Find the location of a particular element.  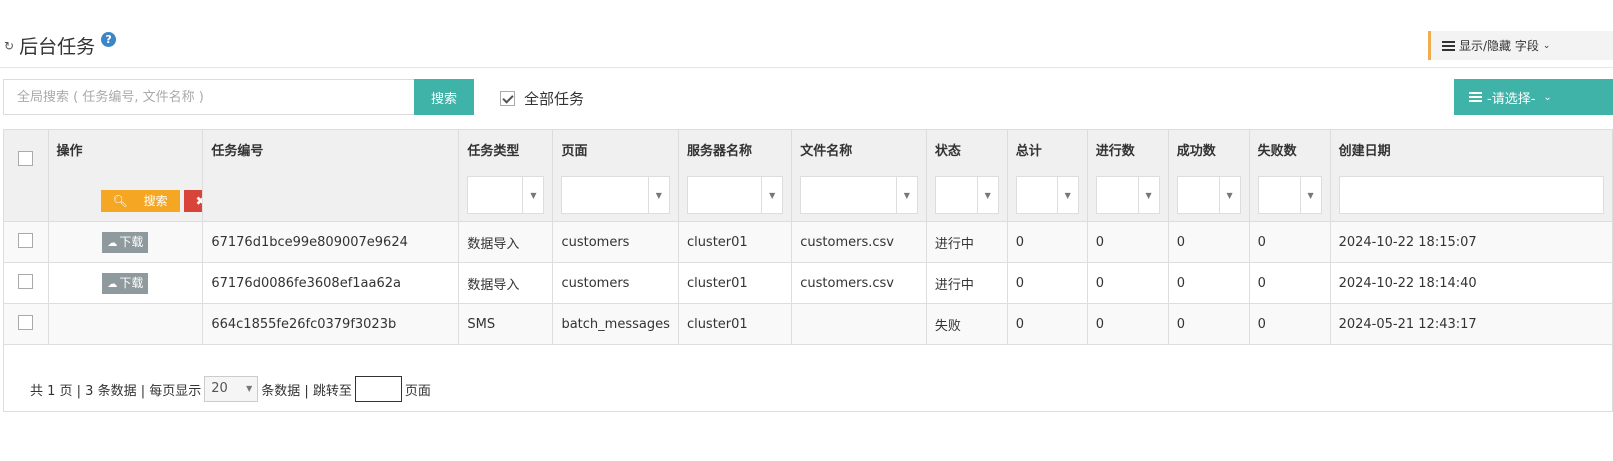

column-header-total: 总计 ▼ is located at coordinates (1047, 175).